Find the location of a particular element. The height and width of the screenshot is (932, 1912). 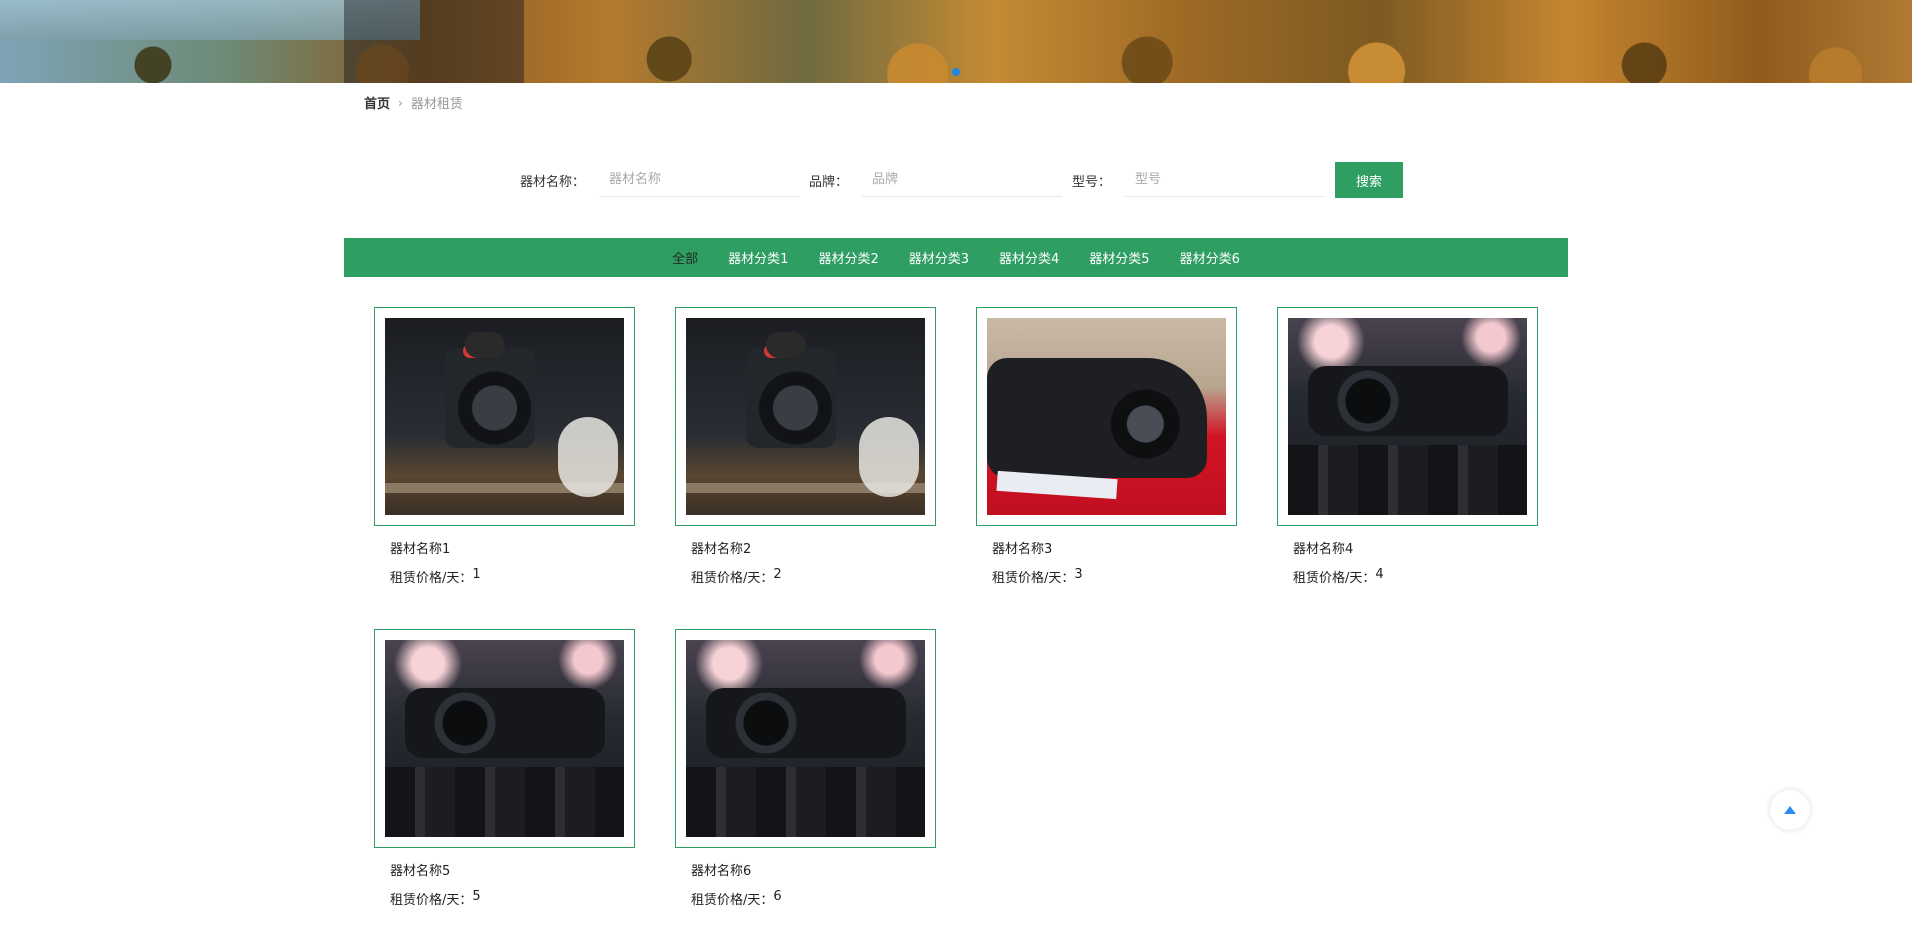

category-6: 器材分类6 is located at coordinates (1210, 257).